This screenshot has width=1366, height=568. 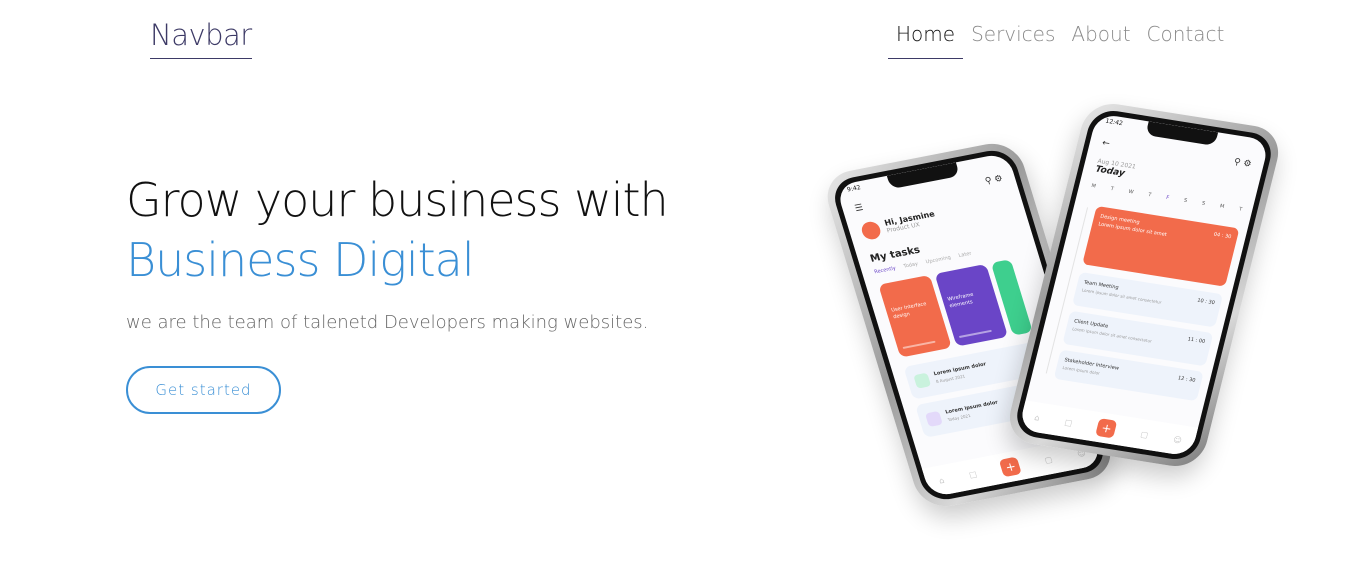 What do you see at coordinates (203, 390) in the screenshot?
I see `get-started-button: Get started` at bounding box center [203, 390].